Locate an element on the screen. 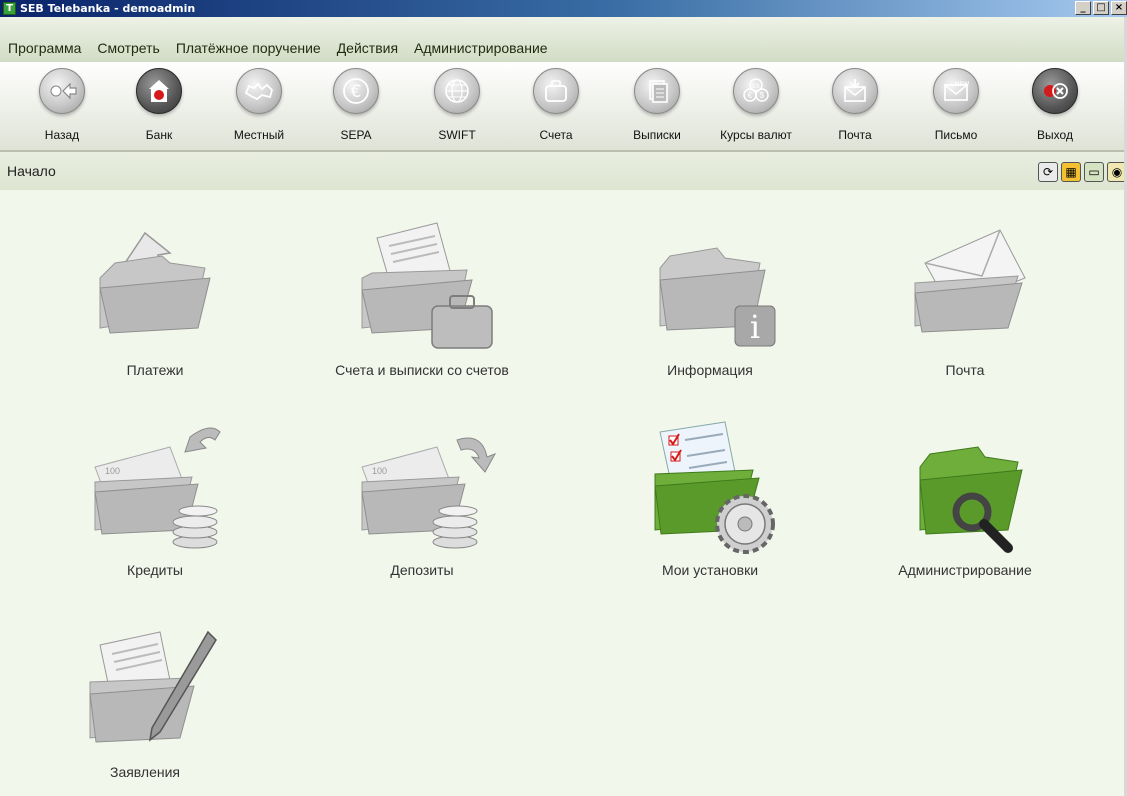 This screenshot has width=1127, height=796. tile-accounts-statements: Счета и выписки со счетов is located at coordinates (422, 303).